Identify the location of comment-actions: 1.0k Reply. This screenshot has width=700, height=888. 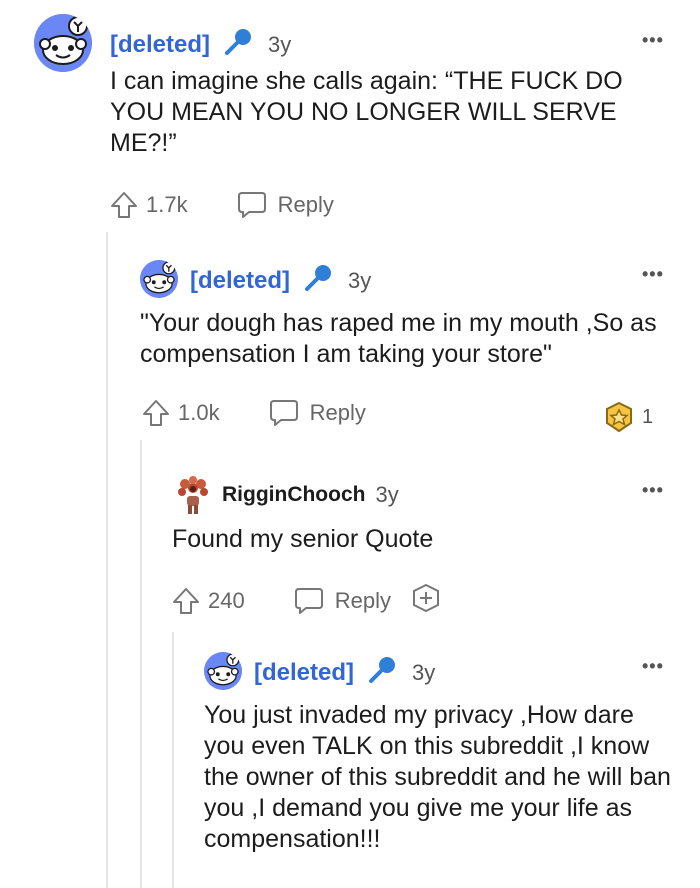
(254, 413).